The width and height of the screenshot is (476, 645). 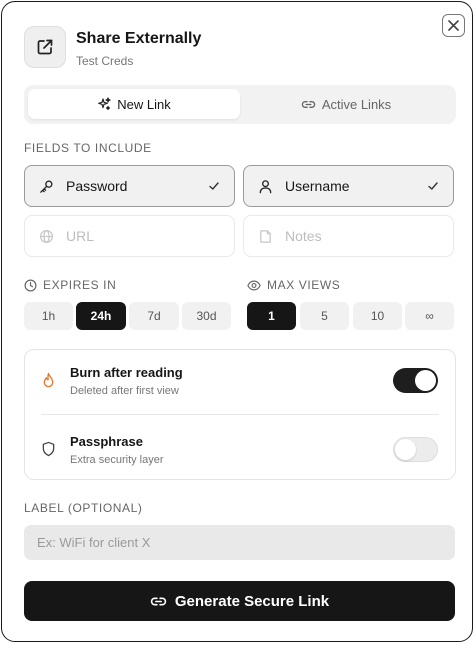 What do you see at coordinates (80, 285) in the screenshot?
I see `expires-label-text: EXPIRES IN` at bounding box center [80, 285].